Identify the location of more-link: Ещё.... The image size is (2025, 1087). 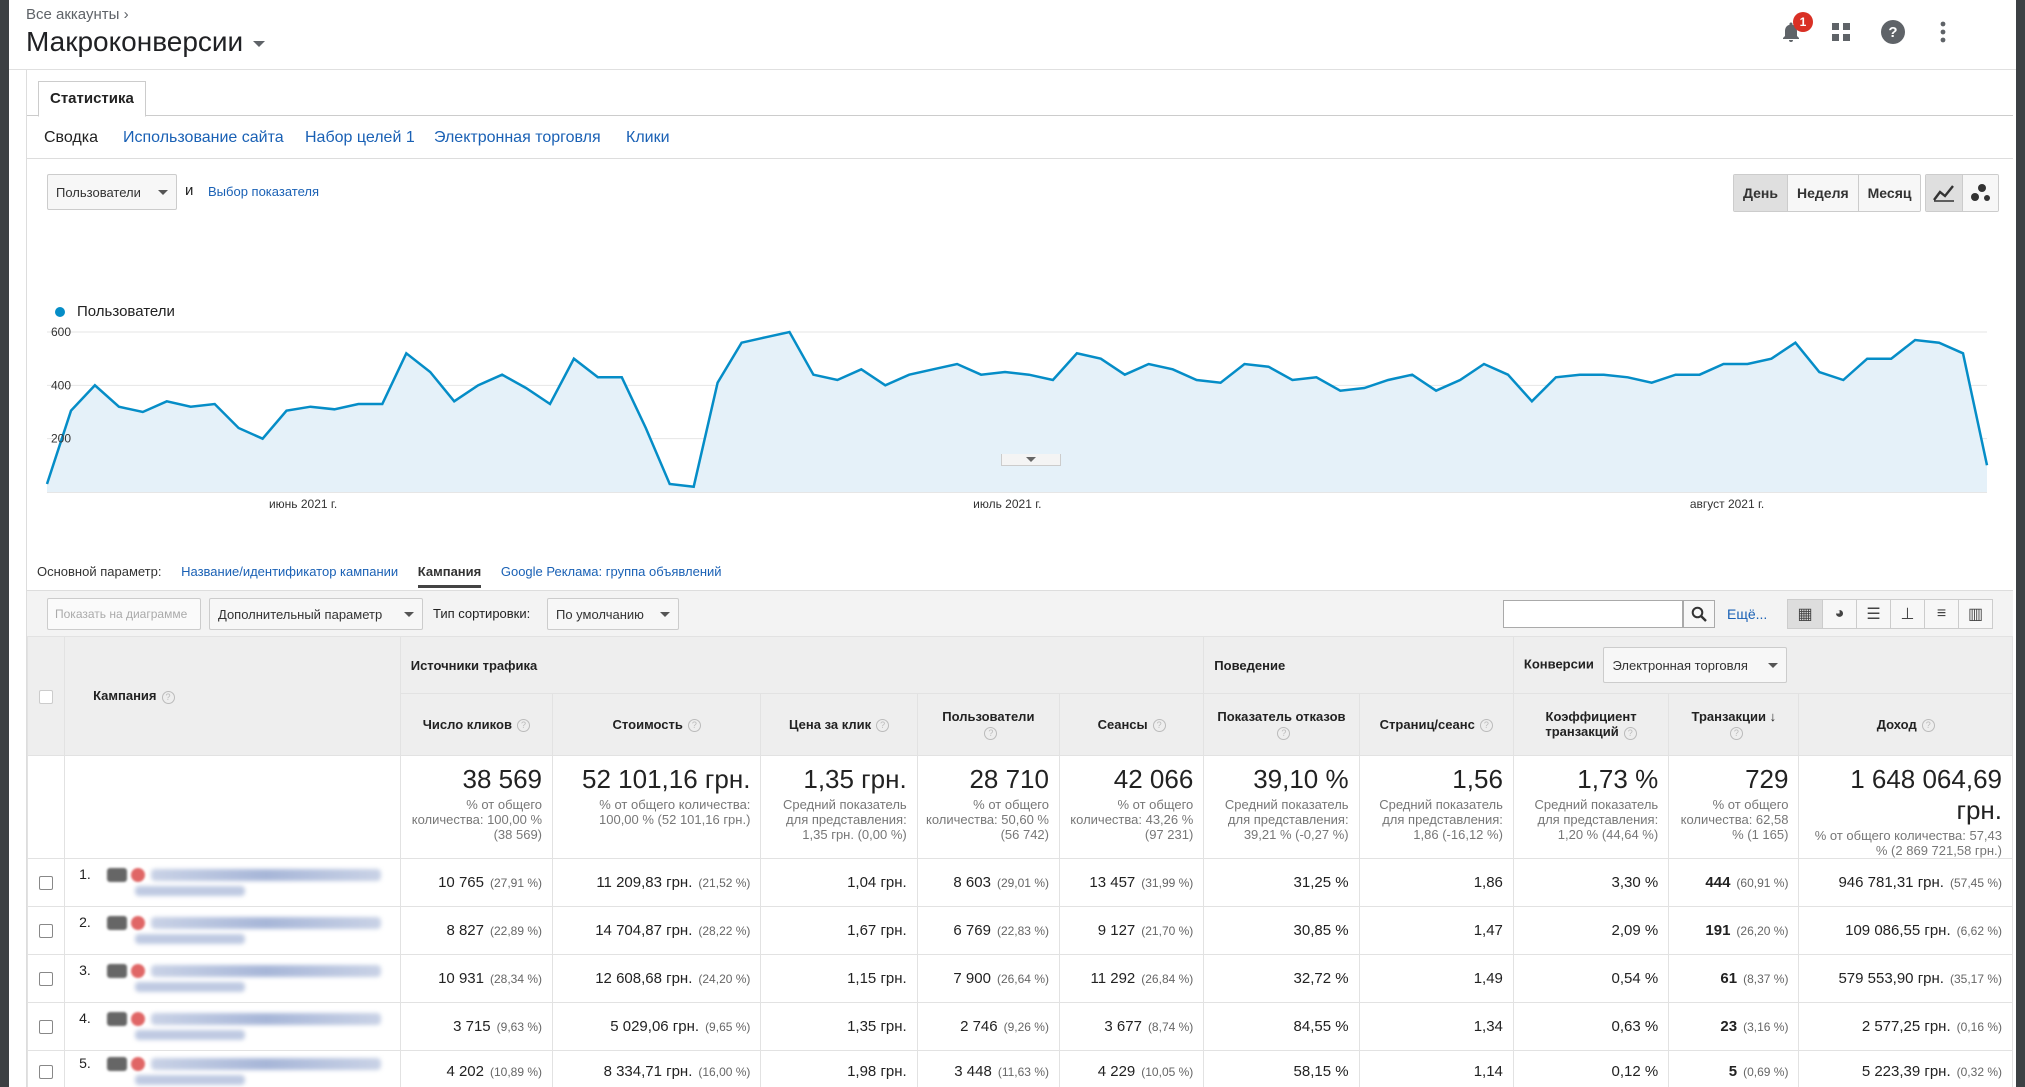
(1747, 614).